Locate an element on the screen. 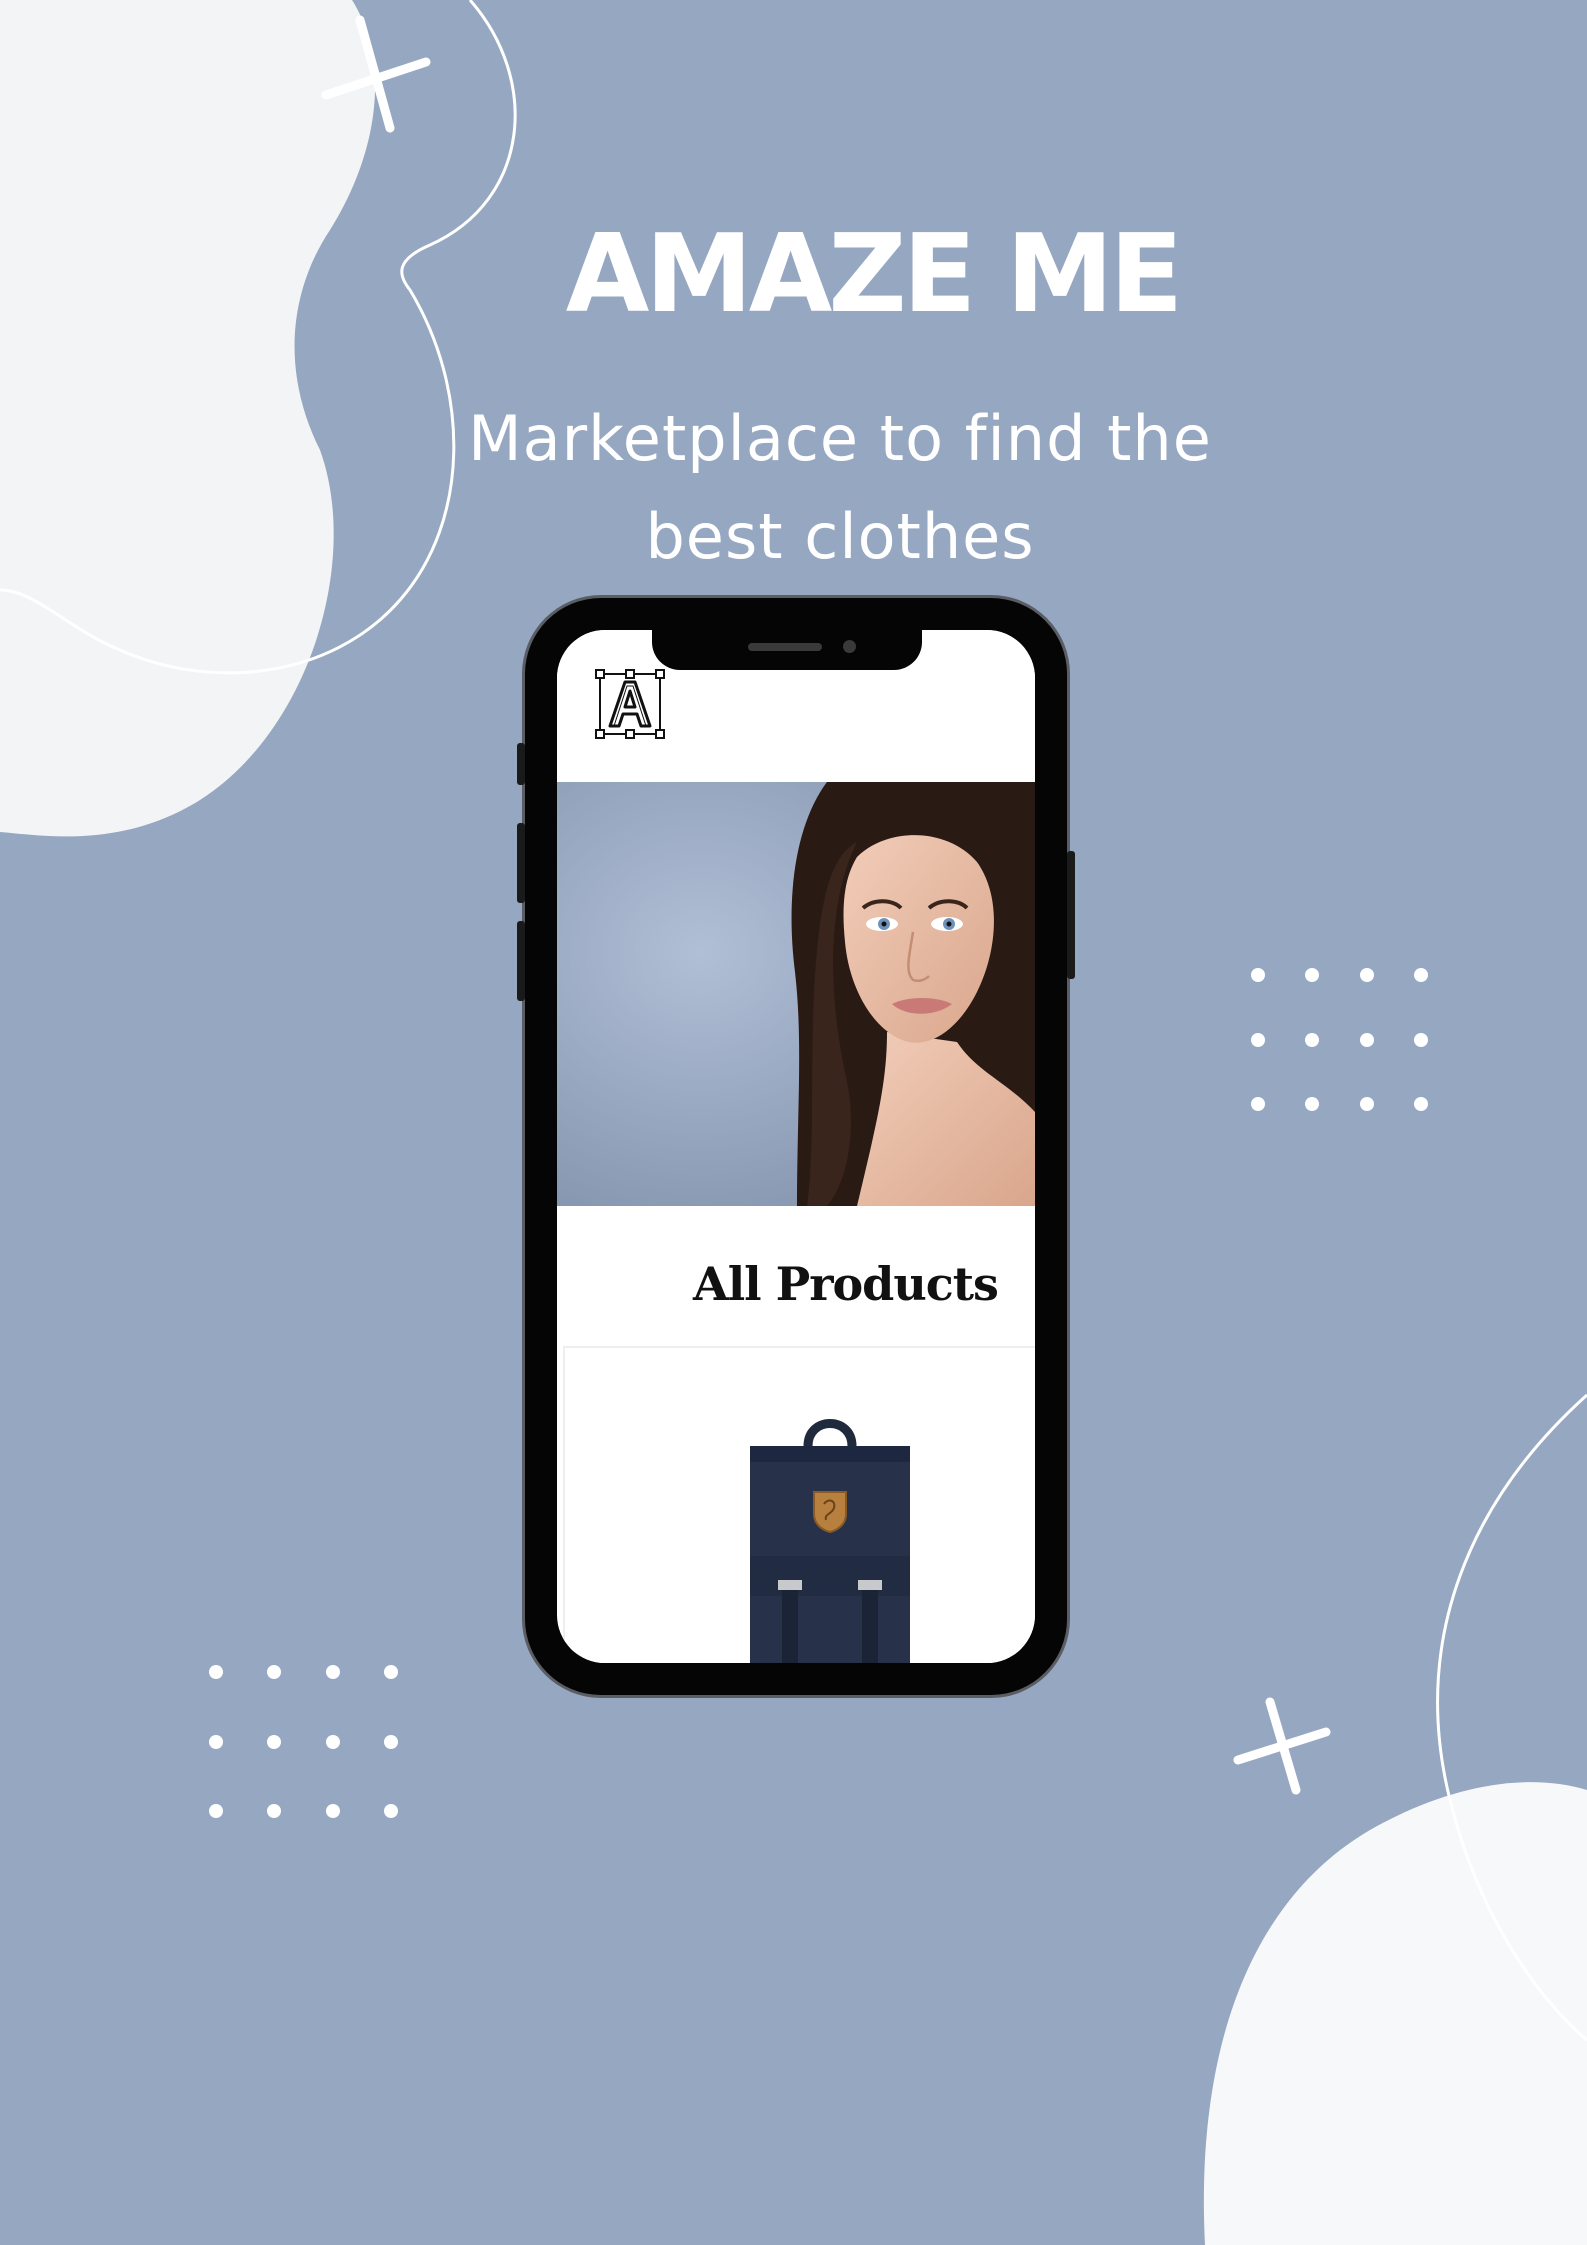 The width and height of the screenshot is (1587, 2245). model-portrait-photo is located at coordinates (796, 994).